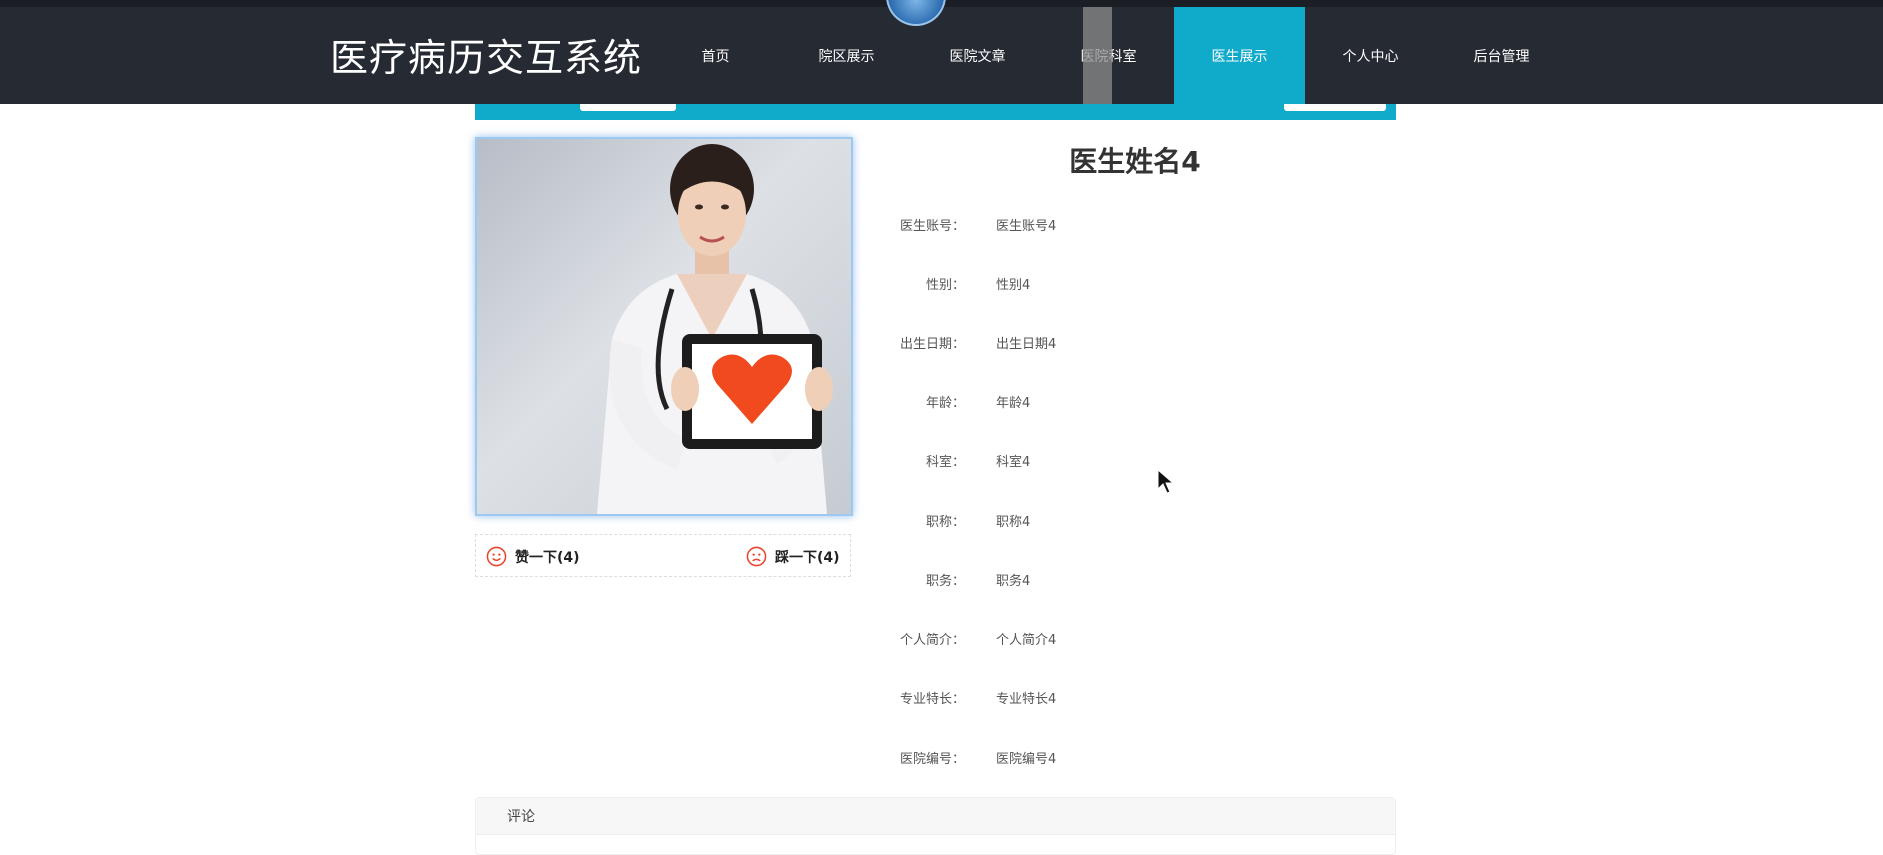 The height and width of the screenshot is (855, 1883). Describe the element at coordinates (977, 55) in the screenshot. I see `nav-articles: 医院文章` at that location.